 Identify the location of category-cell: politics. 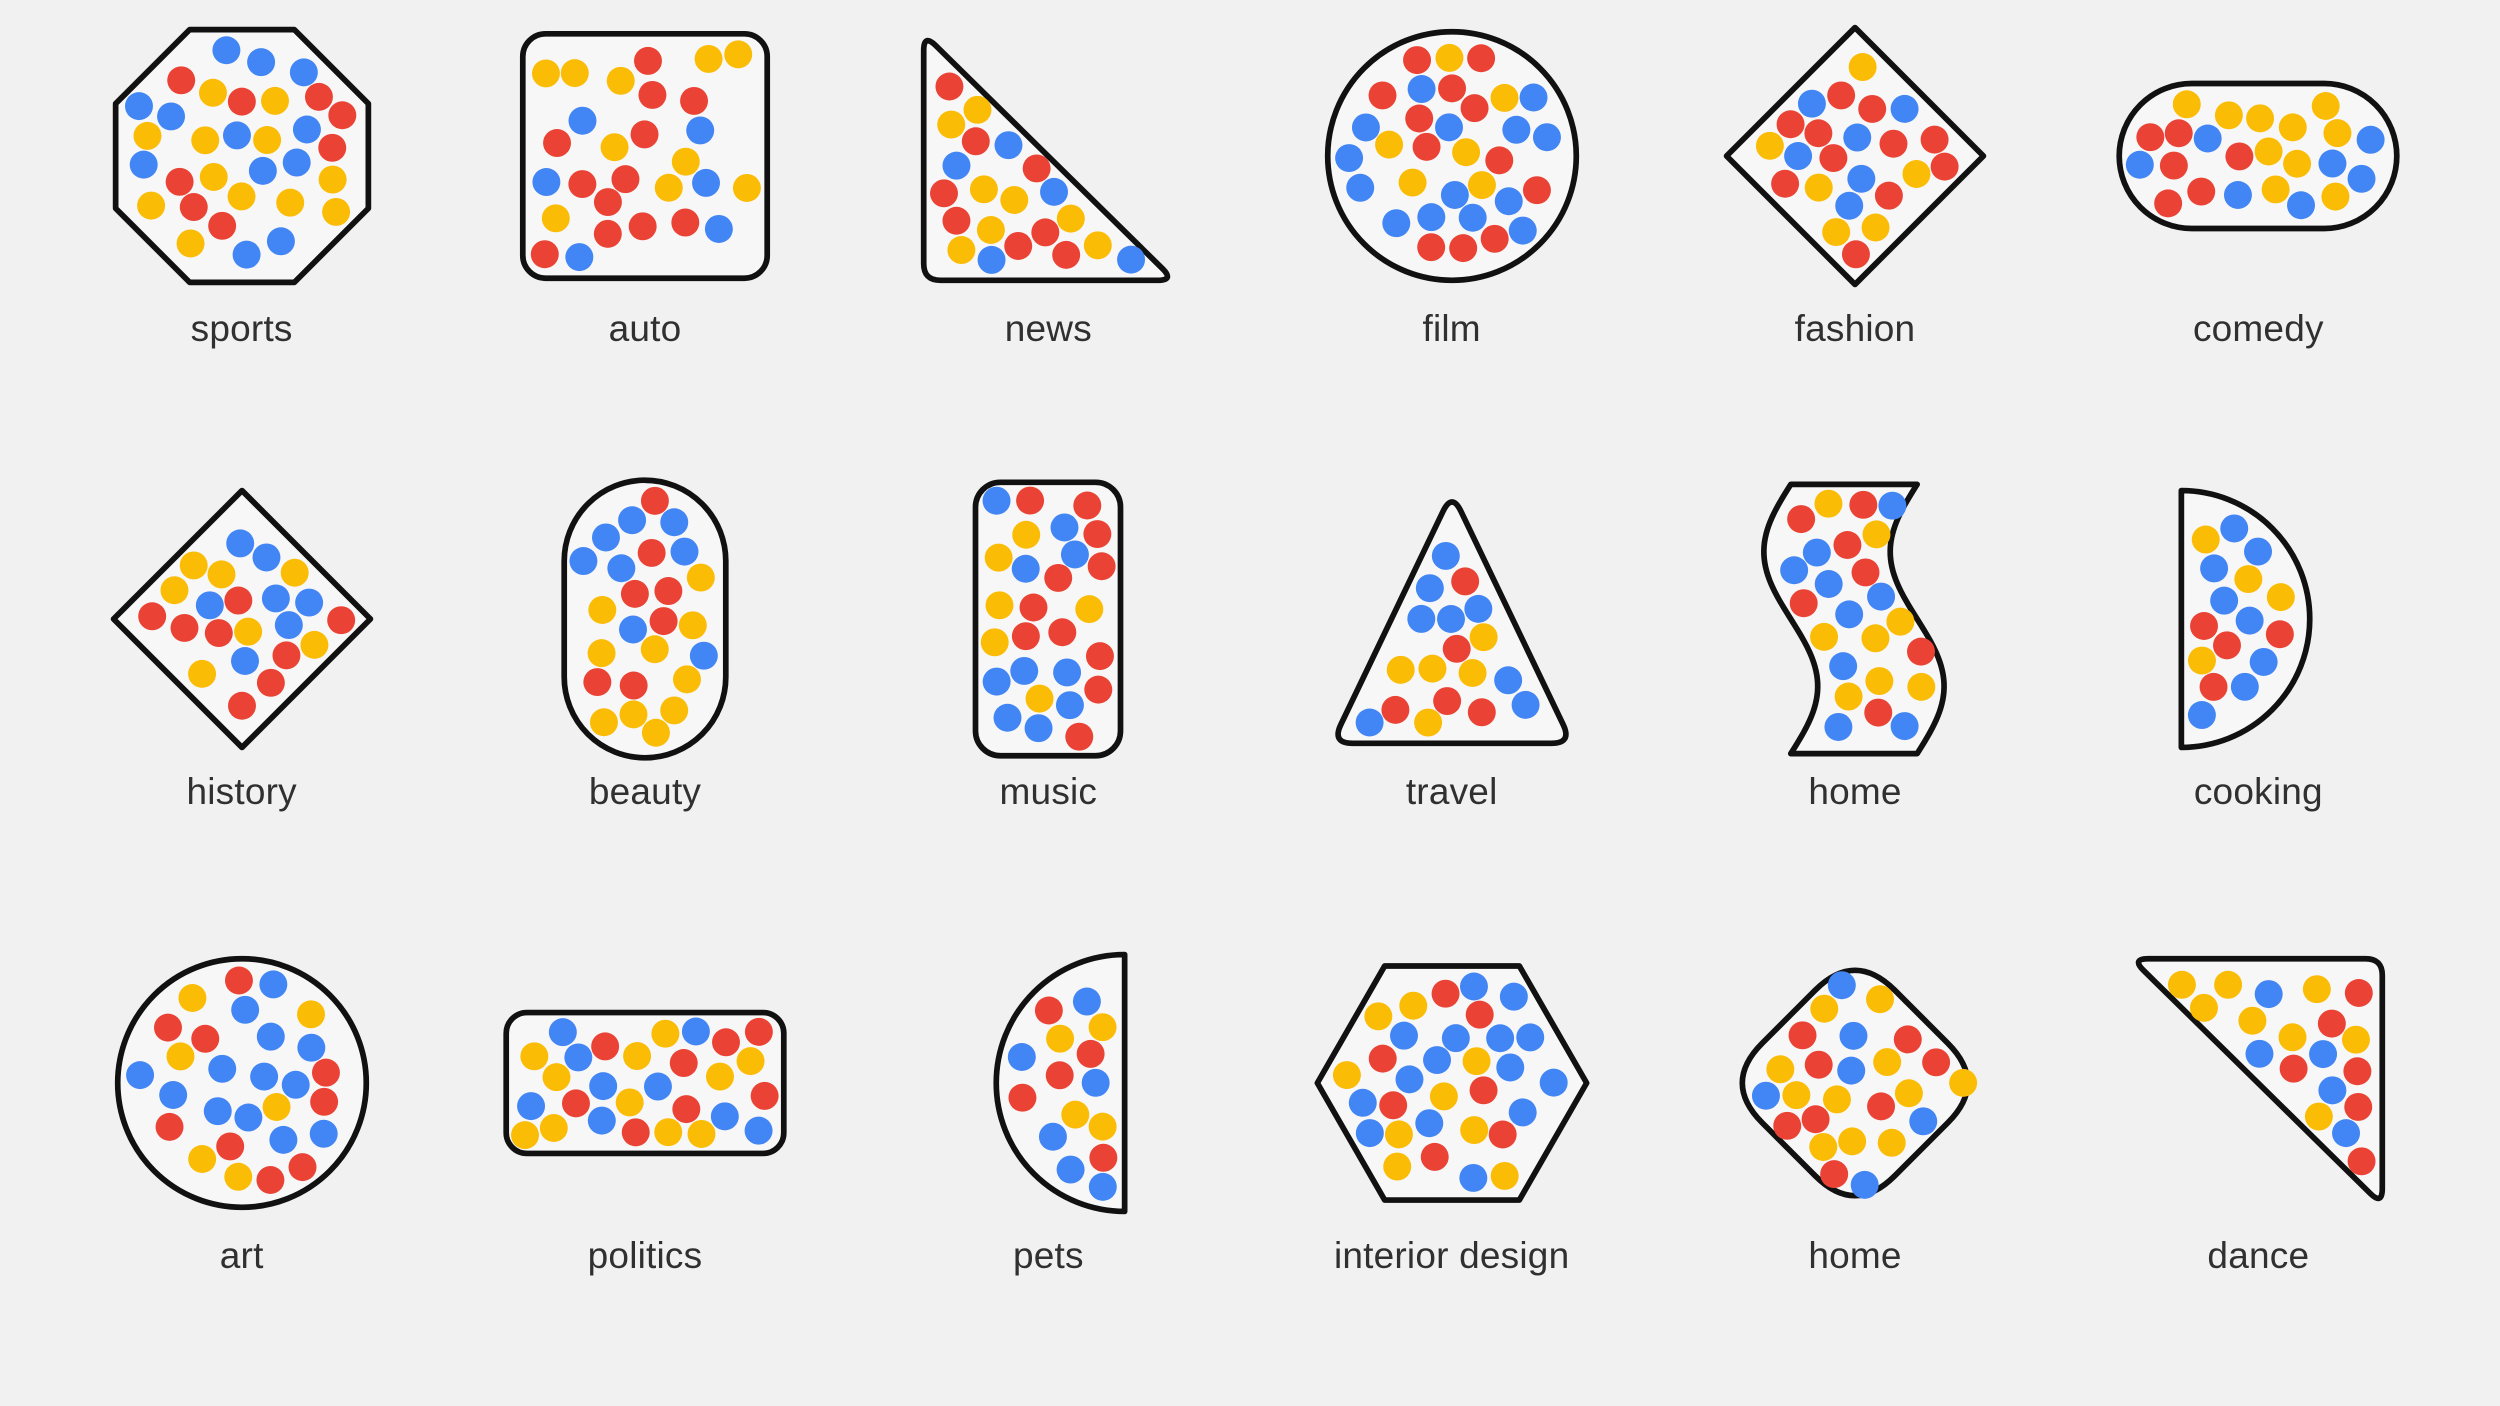
(644, 1164).